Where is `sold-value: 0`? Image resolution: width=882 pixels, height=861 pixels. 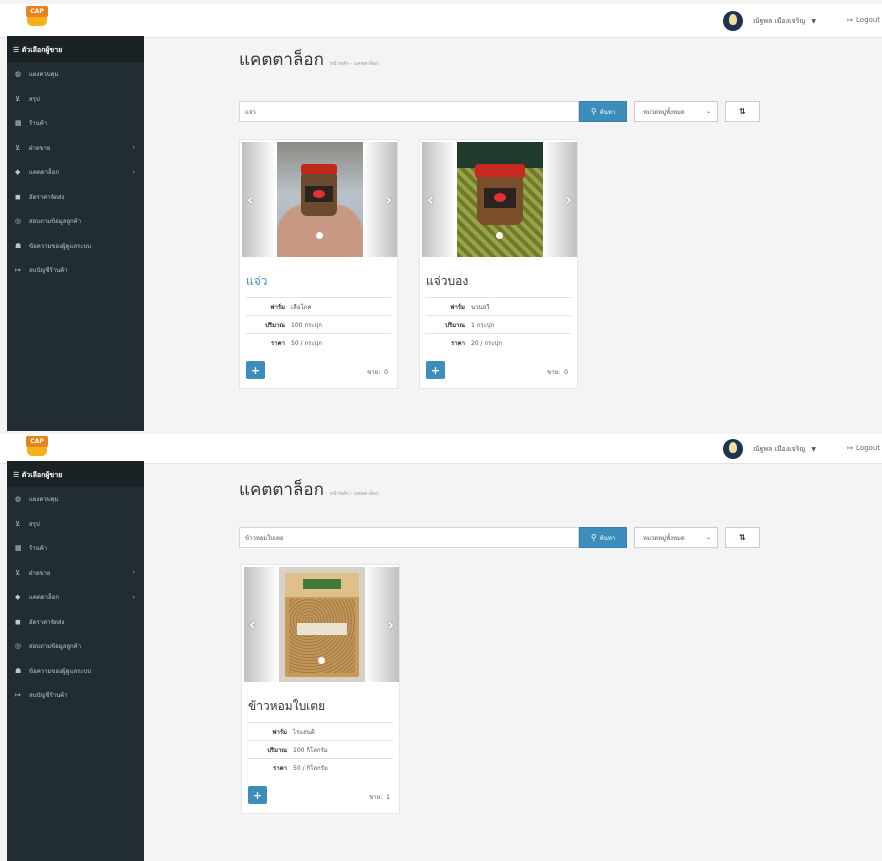
sold-value: 0 is located at coordinates (566, 372).